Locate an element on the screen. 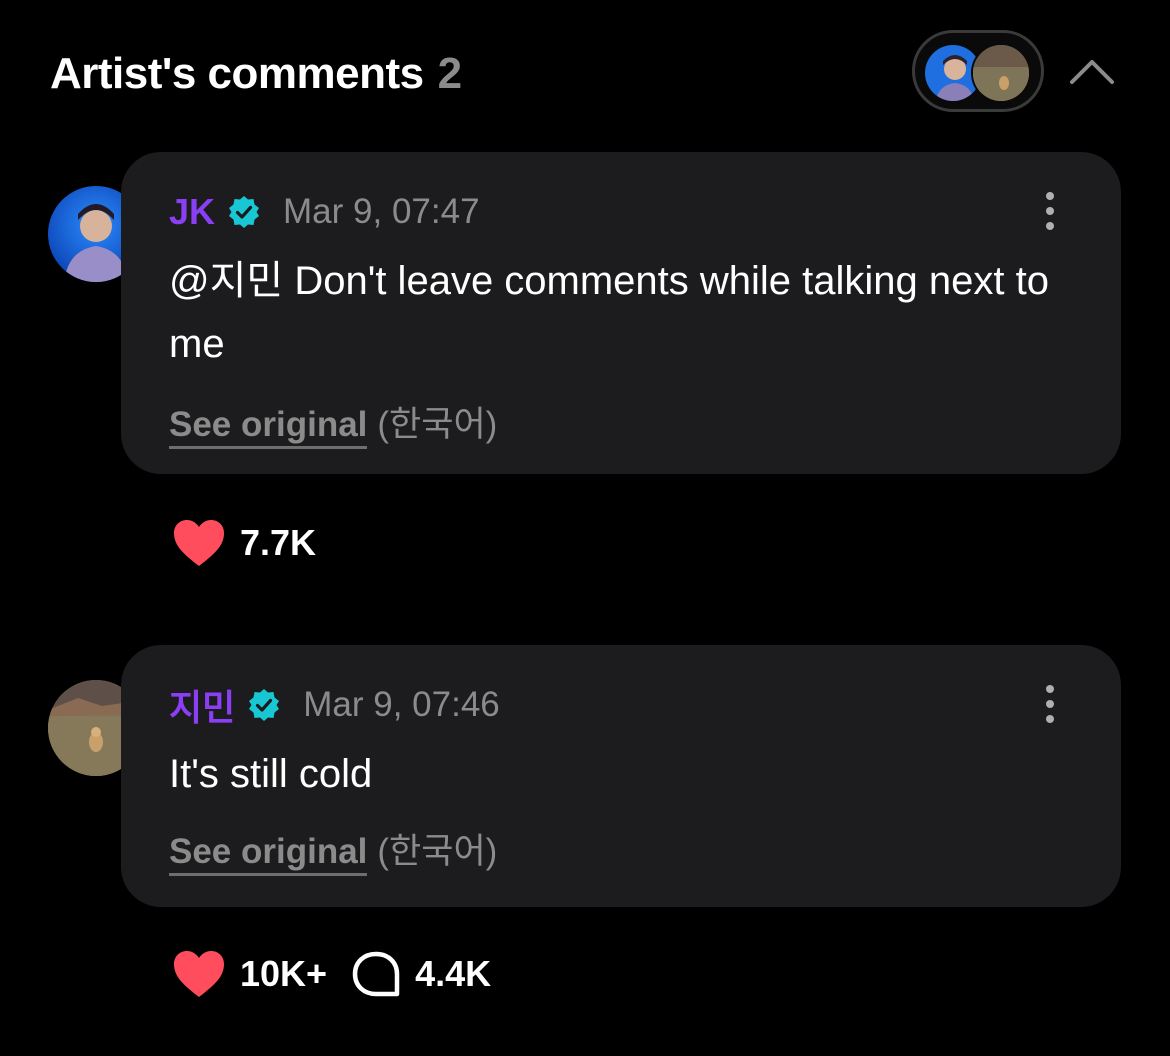 The height and width of the screenshot is (1056, 1170). section-title: Artist's comments is located at coordinates (237, 73).